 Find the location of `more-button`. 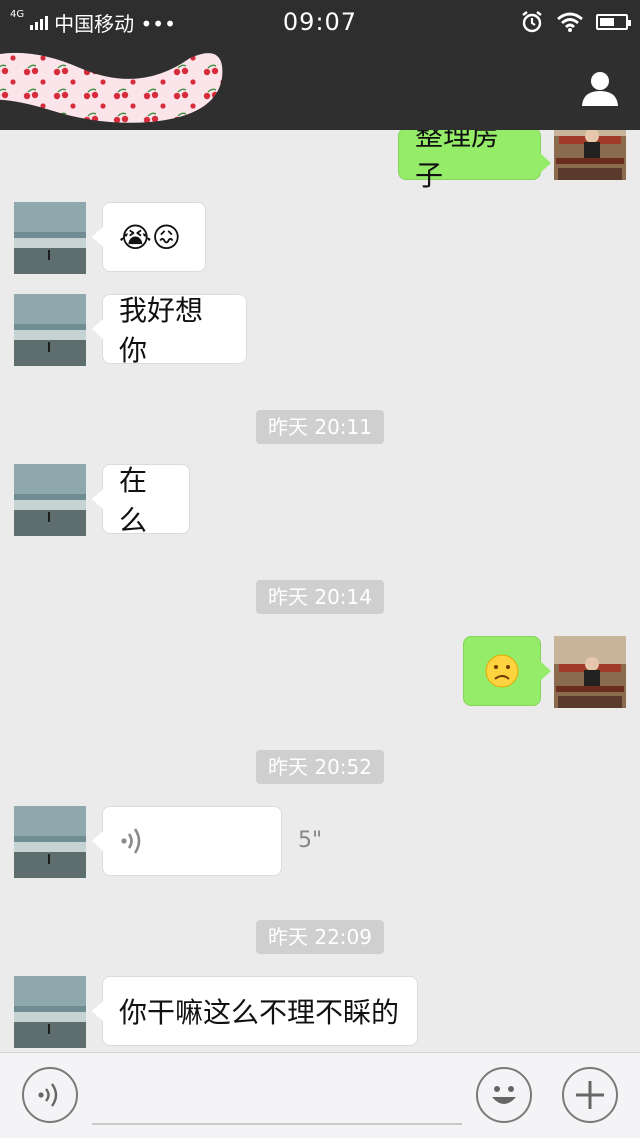

more-button is located at coordinates (590, 1095).